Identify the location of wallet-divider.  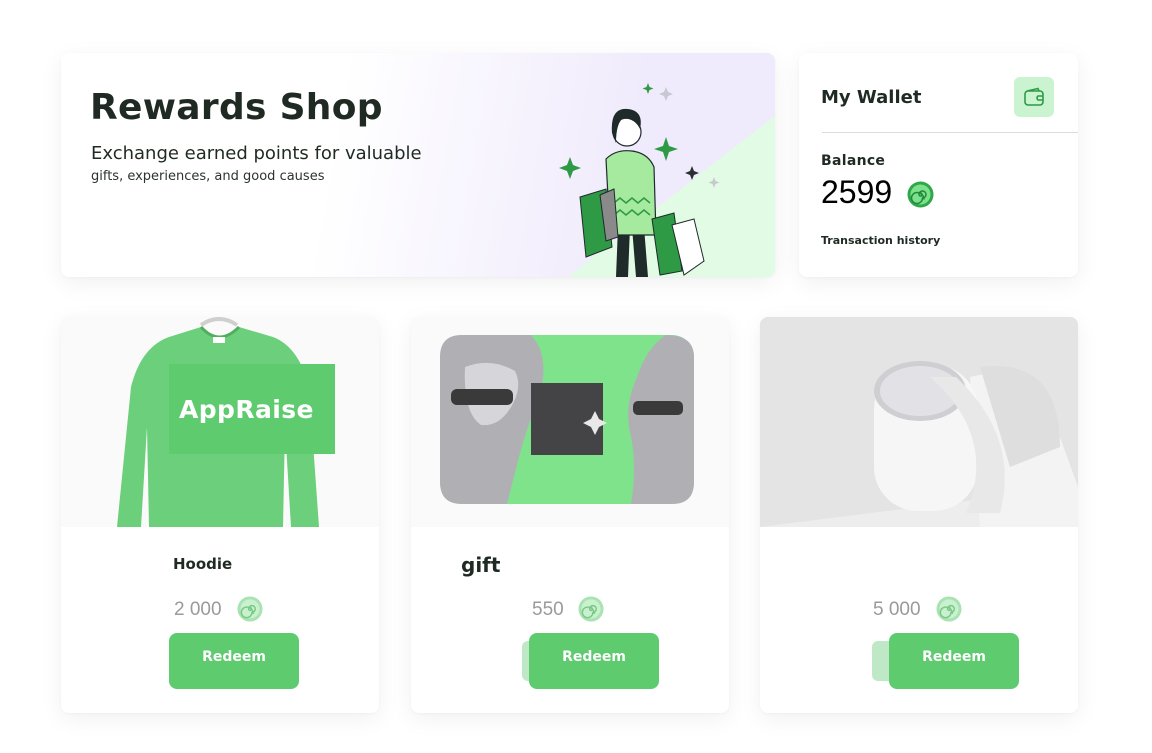
(950, 132).